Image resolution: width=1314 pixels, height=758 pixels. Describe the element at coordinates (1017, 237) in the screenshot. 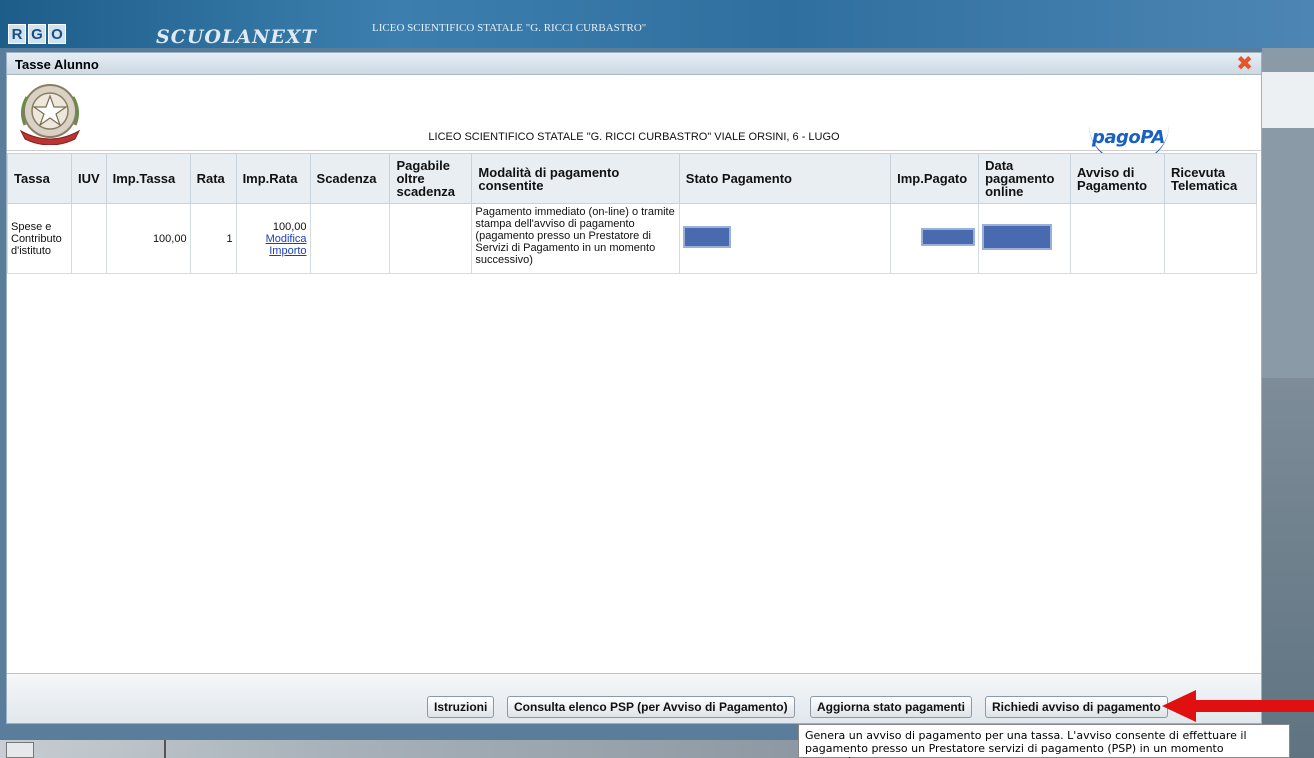

I see `redacted-data-pagamento` at that location.